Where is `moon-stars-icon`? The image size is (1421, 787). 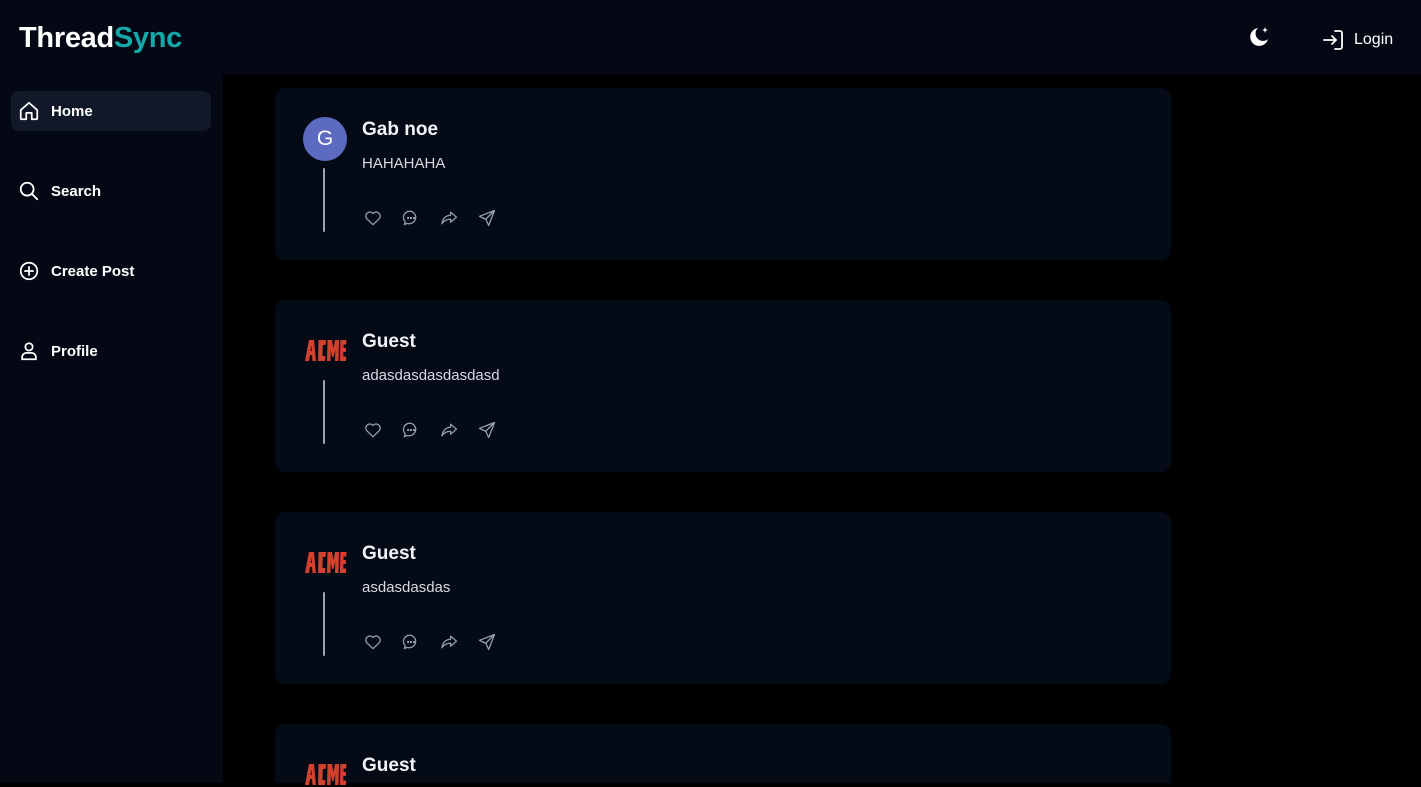 moon-stars-icon is located at coordinates (1259, 36).